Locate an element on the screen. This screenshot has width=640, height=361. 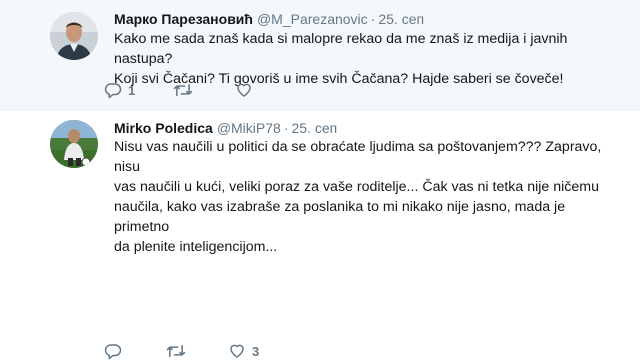
author-handle: @M_Parezanovic is located at coordinates (312, 19).